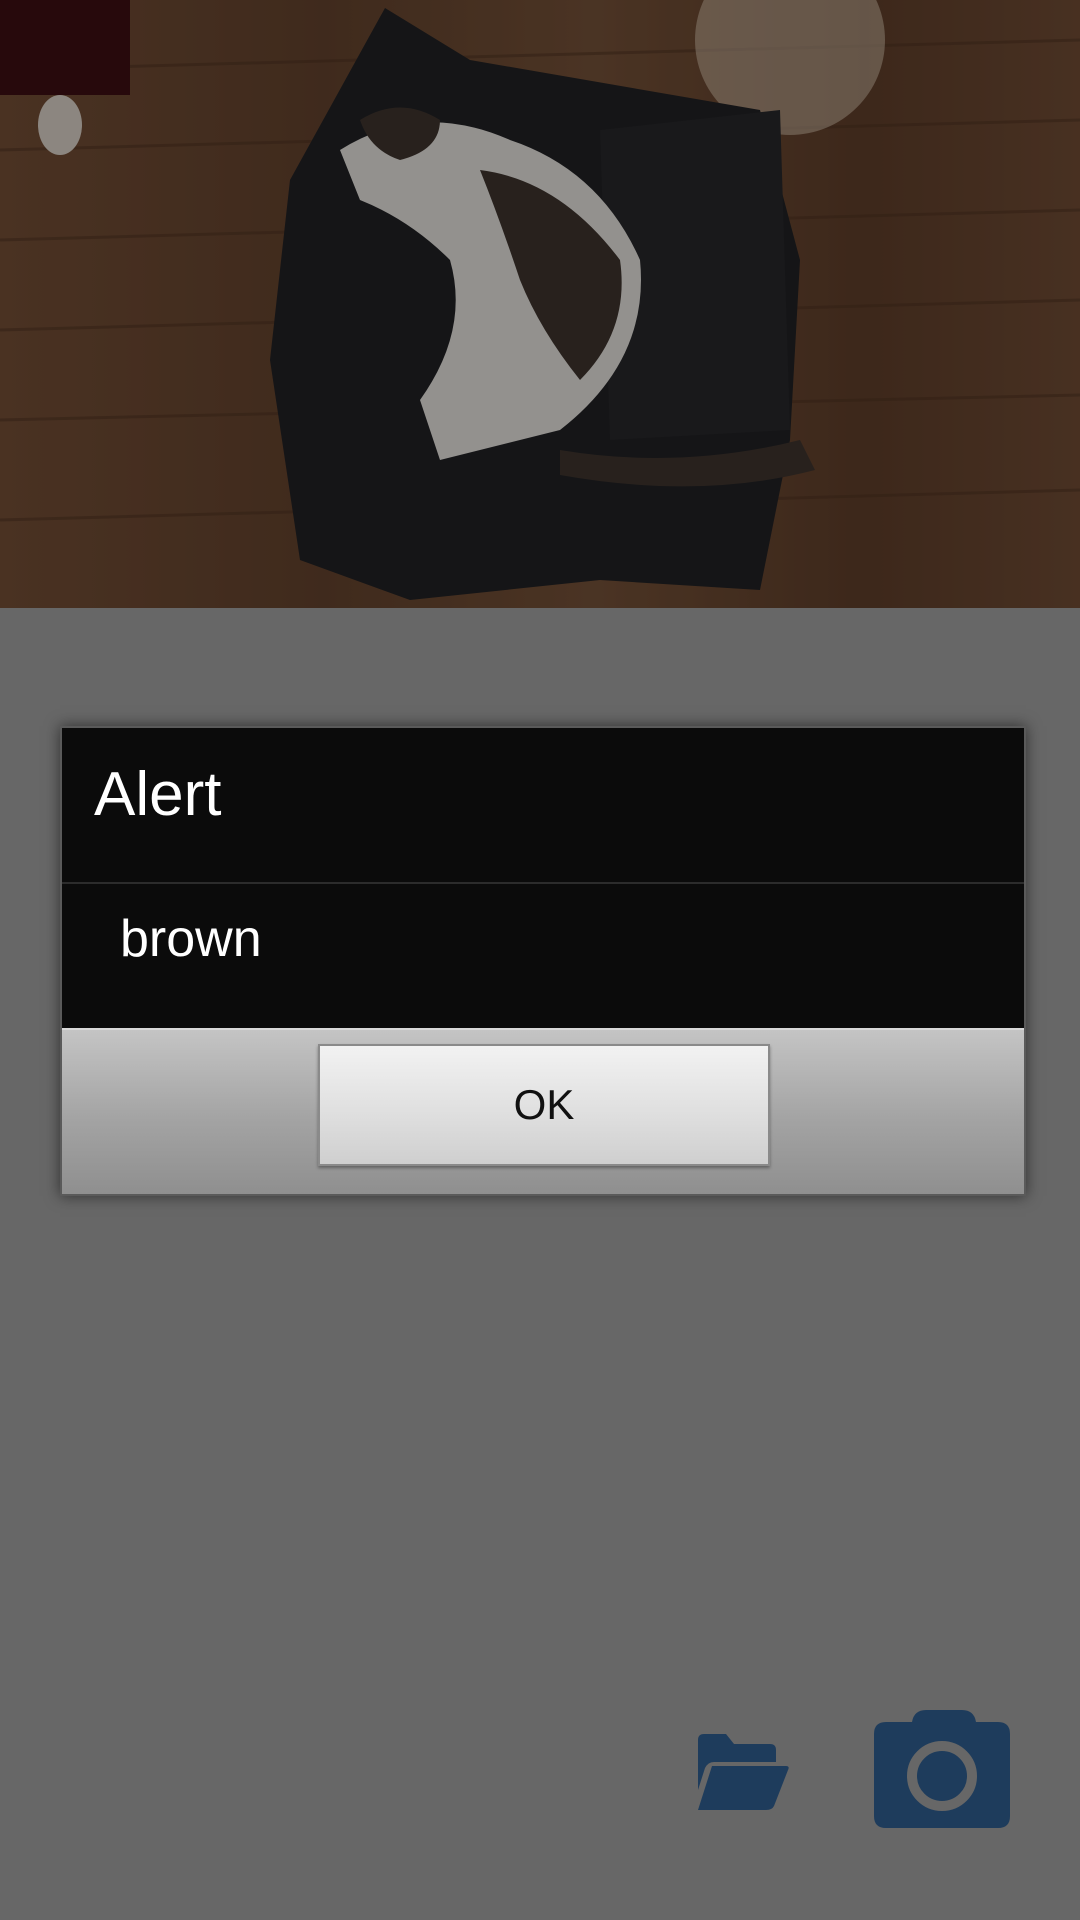 The width and height of the screenshot is (1080, 1920). I want to click on dialog-title: Alert, so click(158, 794).